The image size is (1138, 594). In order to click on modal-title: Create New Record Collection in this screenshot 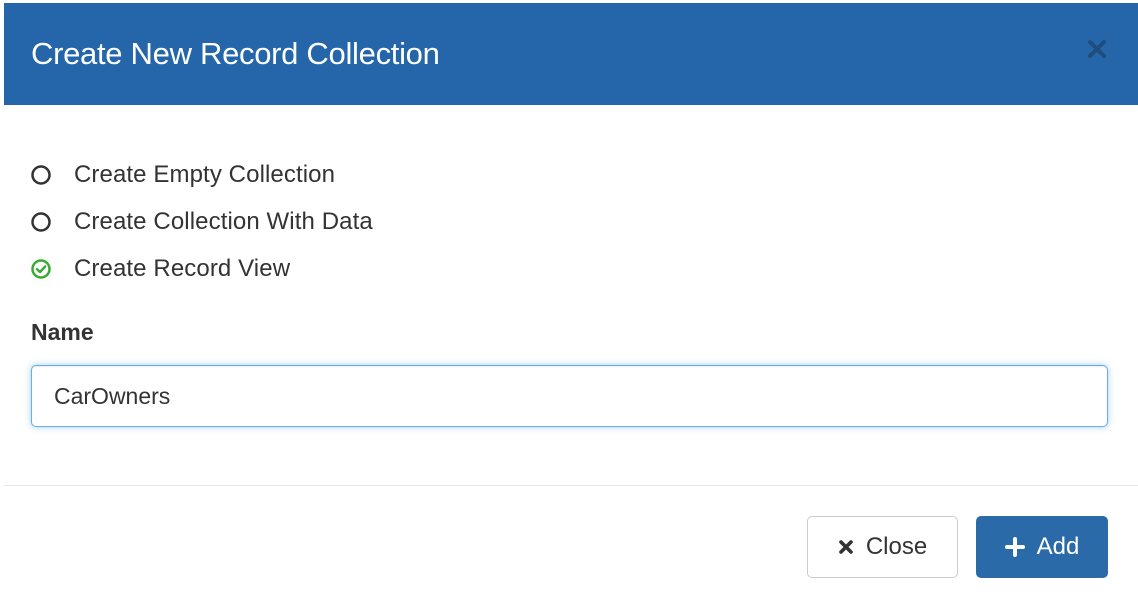, I will do `click(235, 53)`.